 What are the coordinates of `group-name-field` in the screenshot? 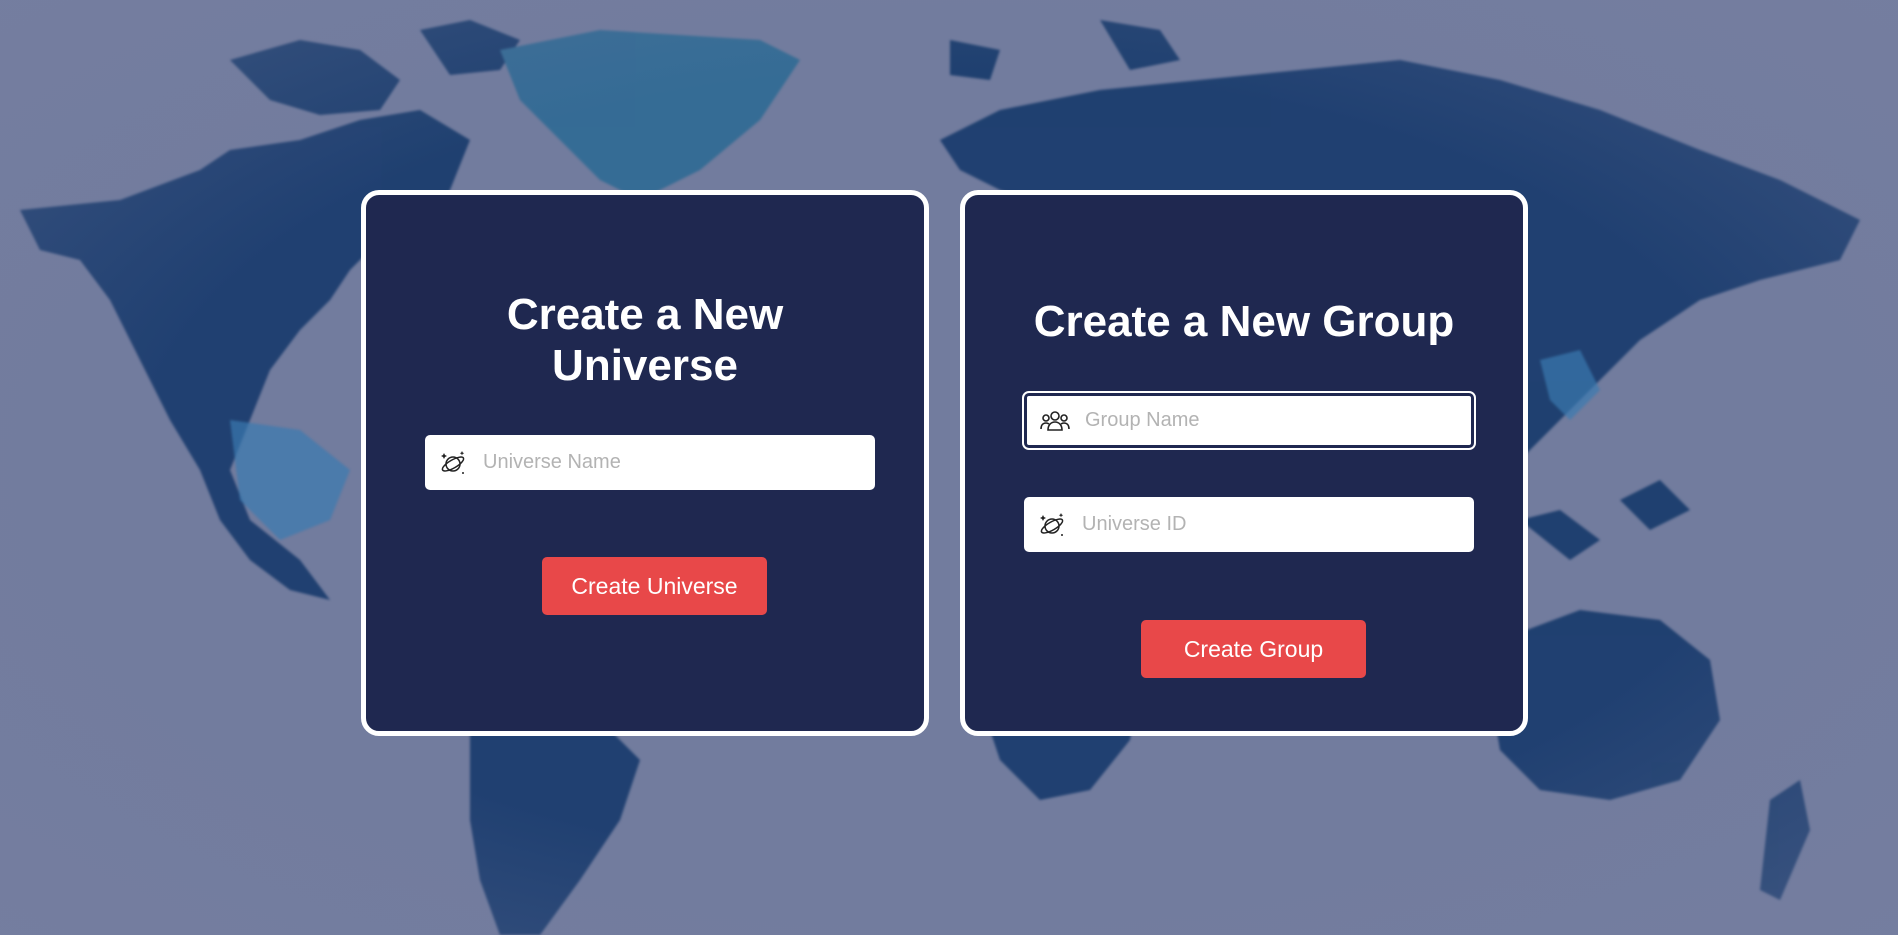 It's located at (1249, 420).